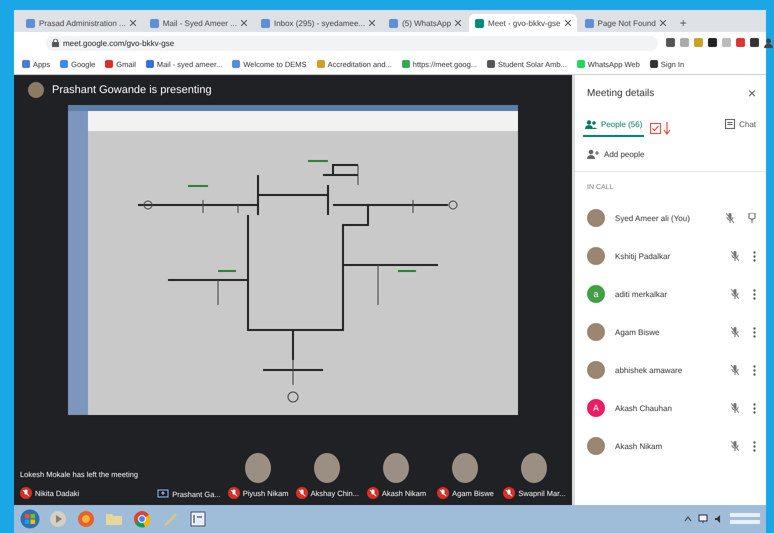 This screenshot has height=533, width=774. What do you see at coordinates (656, 128) in the screenshot?
I see `checkbox-icon` at bounding box center [656, 128].